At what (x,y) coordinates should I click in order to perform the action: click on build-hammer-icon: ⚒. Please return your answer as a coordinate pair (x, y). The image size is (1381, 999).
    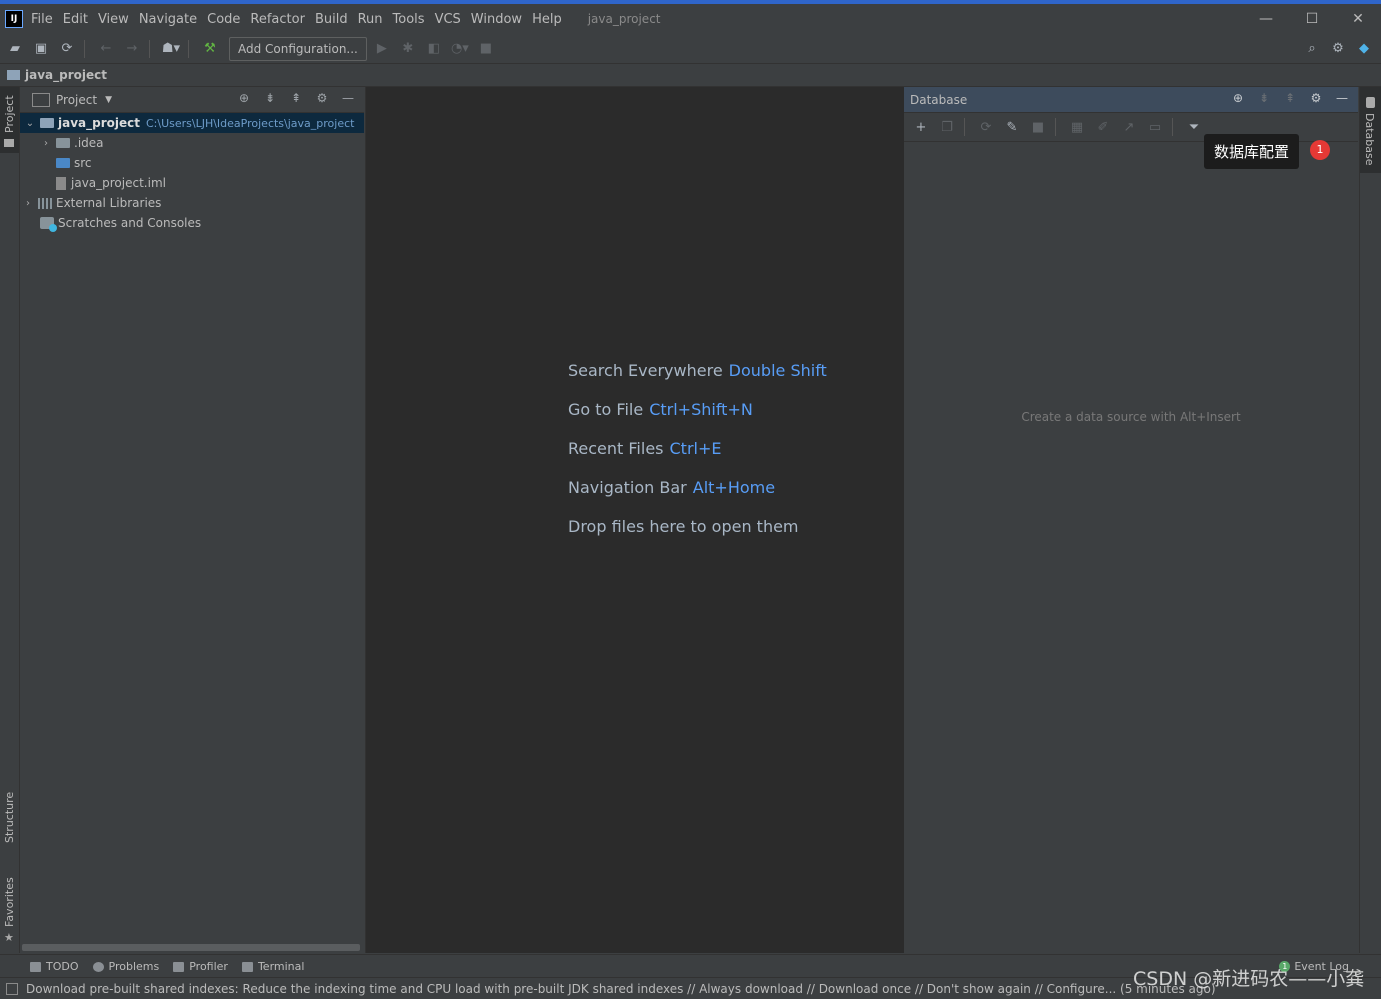
    Looking at the image, I should click on (210, 49).